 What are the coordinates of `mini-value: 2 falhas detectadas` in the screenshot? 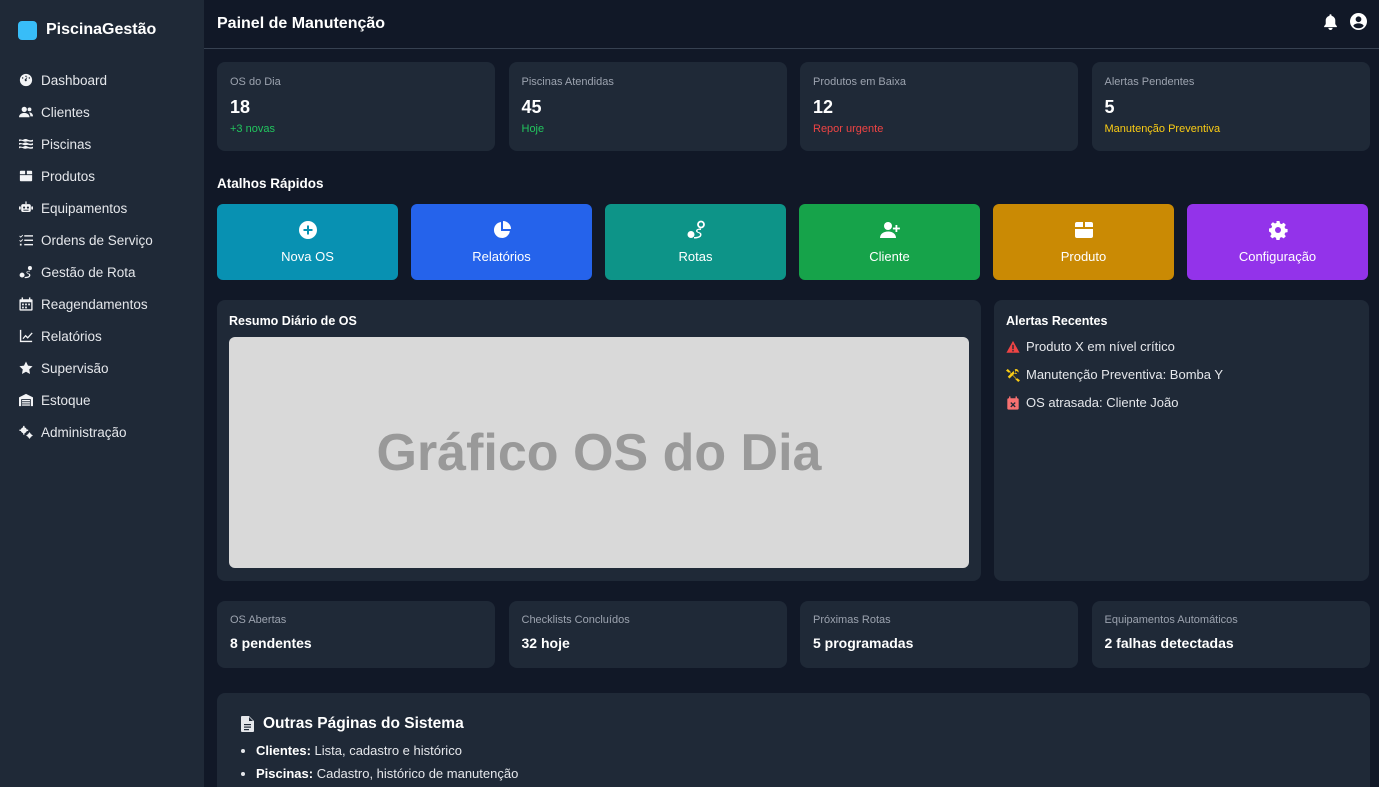 It's located at (1169, 643).